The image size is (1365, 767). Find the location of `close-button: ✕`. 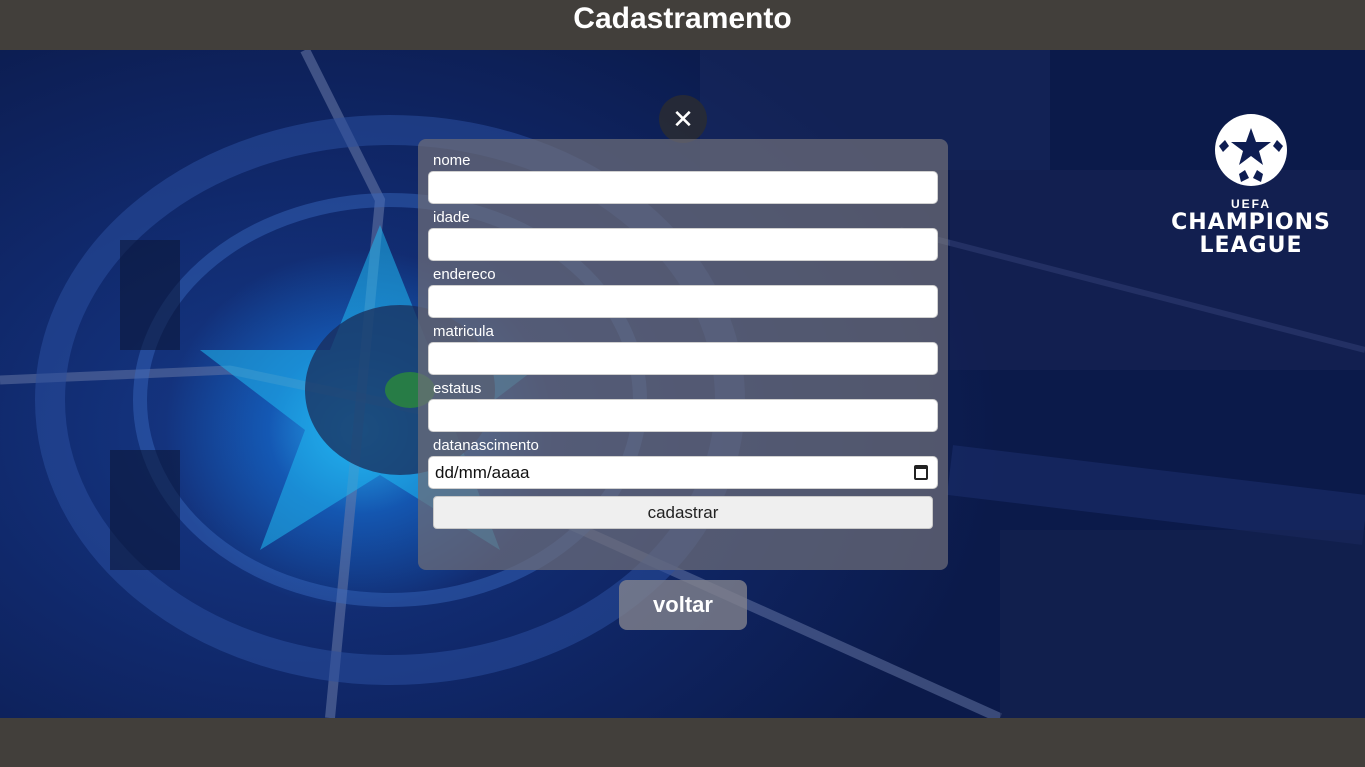

close-button: ✕ is located at coordinates (683, 119).